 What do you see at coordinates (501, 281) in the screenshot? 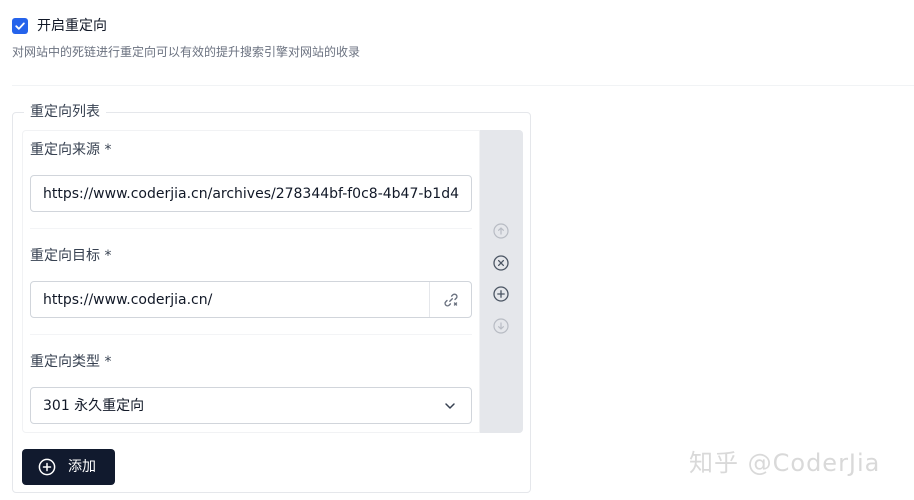
I see `redirect-item-actions` at bounding box center [501, 281].